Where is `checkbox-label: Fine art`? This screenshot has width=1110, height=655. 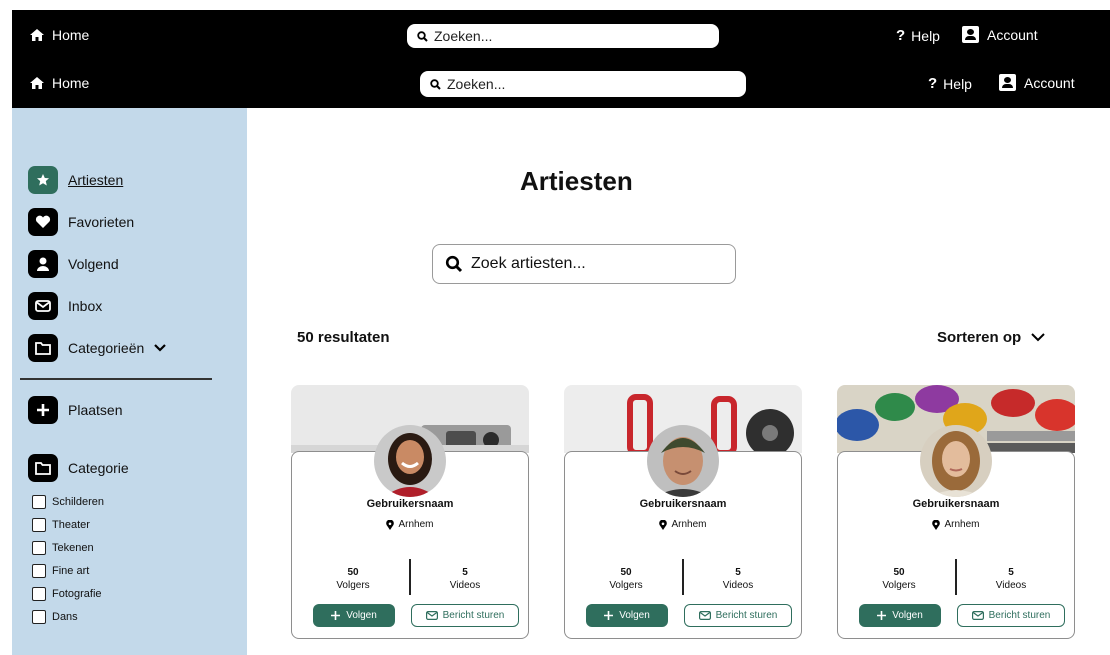 checkbox-label: Fine art is located at coordinates (71, 571).